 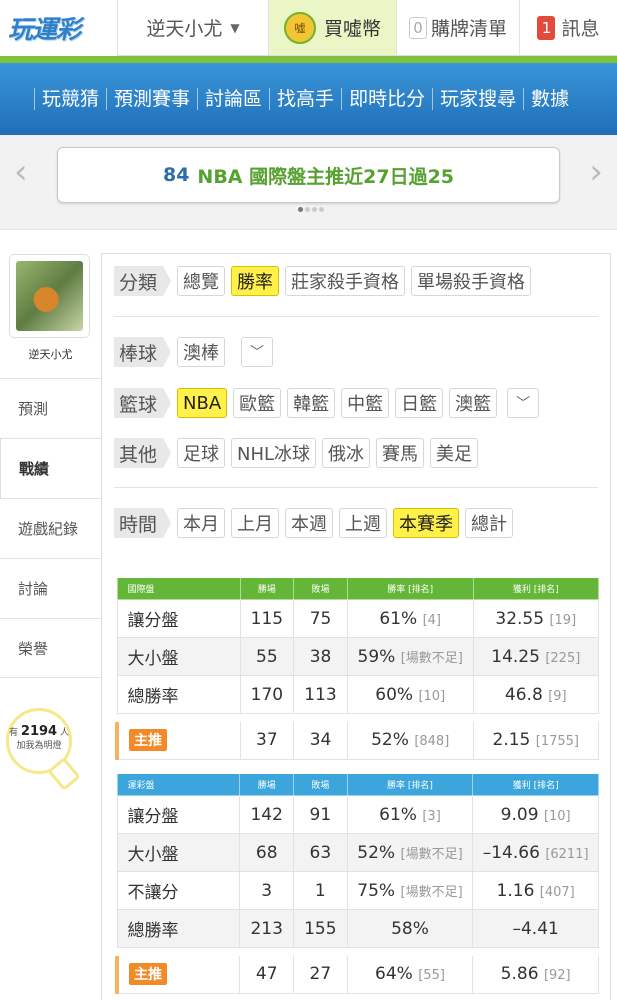 I want to click on sidebar-item-predict: 預測, so click(x=50, y=408).